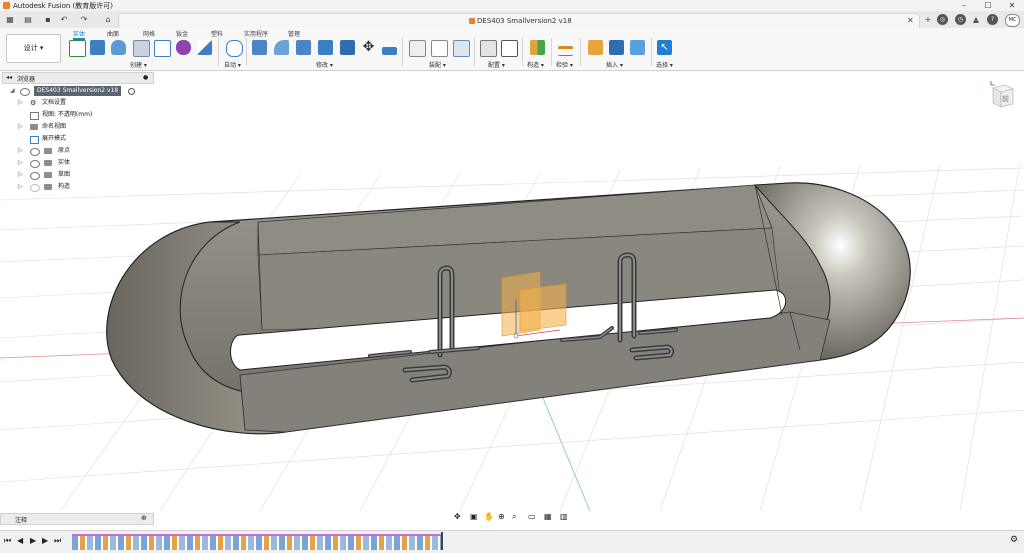 This screenshot has height=553, width=1024. I want to click on measure-icon, so click(565, 51).